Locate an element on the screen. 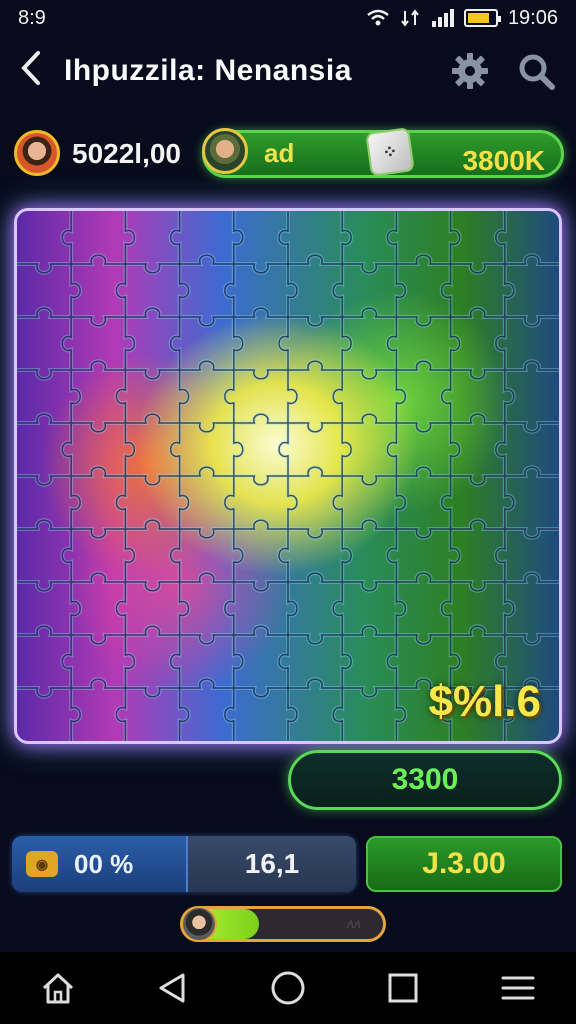 Image resolution: width=576 pixels, height=1024 pixels. back-triangle-icon is located at coordinates (172, 988).